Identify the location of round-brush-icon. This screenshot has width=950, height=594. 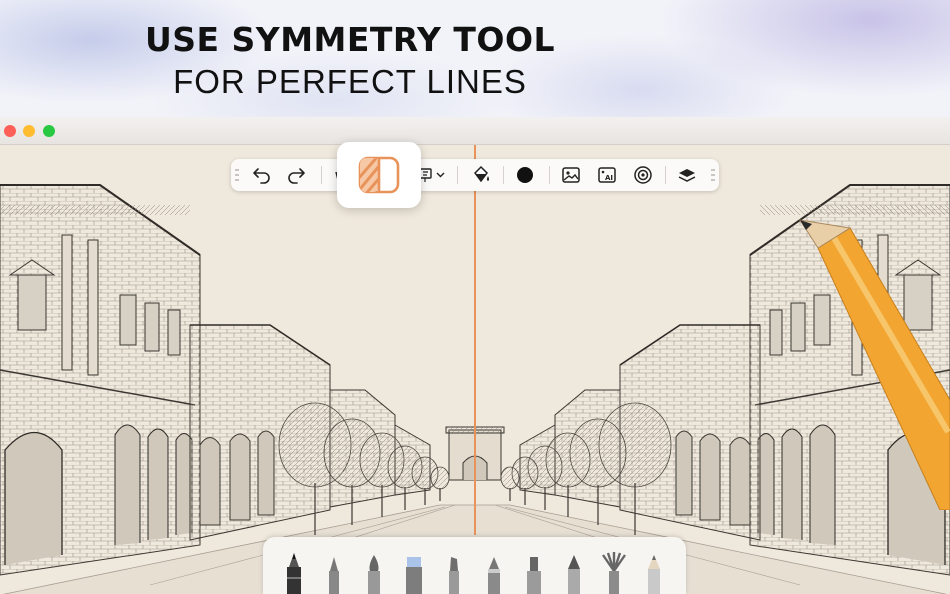
(494, 565).